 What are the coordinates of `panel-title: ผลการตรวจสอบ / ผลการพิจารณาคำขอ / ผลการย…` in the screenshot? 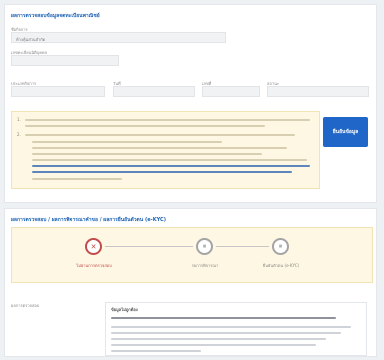 It's located at (88, 220).